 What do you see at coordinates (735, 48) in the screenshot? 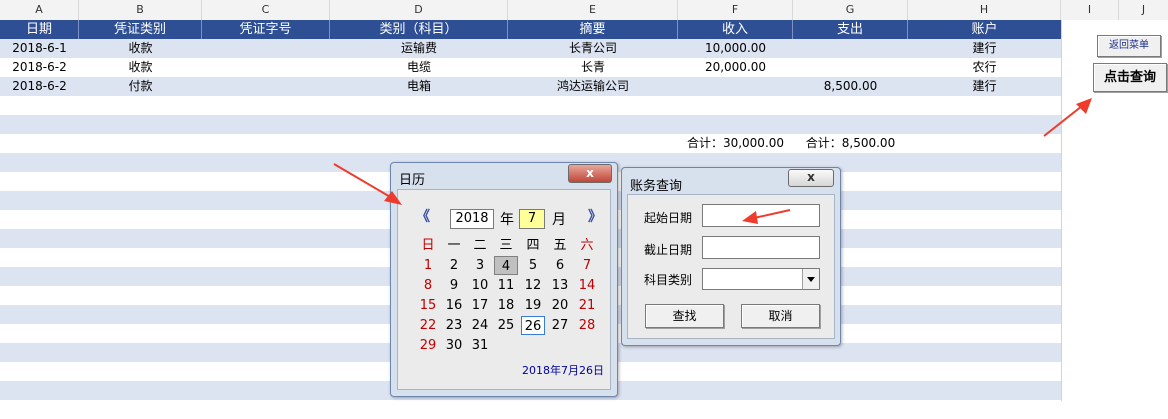
I see `cell-income: 10,000.00` at bounding box center [735, 48].